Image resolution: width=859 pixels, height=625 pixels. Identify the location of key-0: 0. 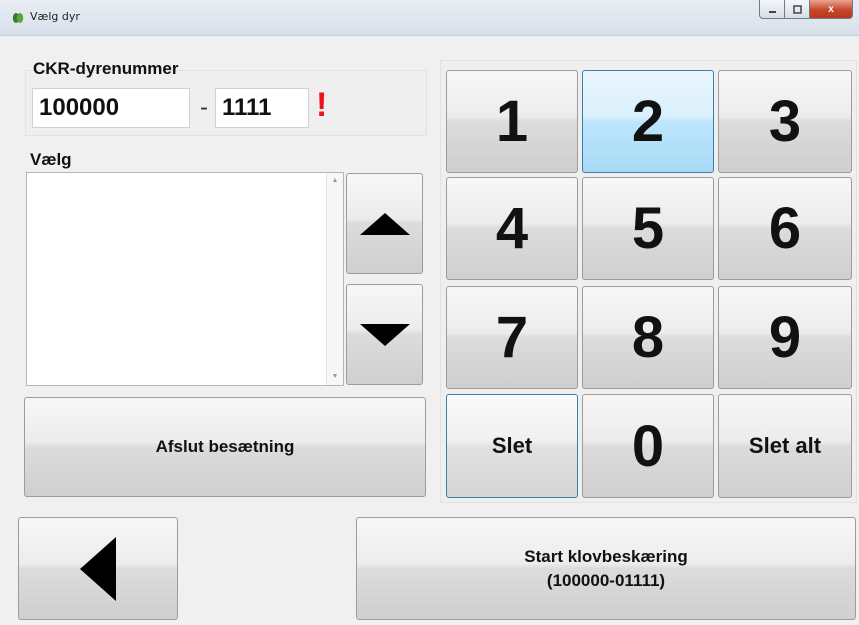
(648, 446).